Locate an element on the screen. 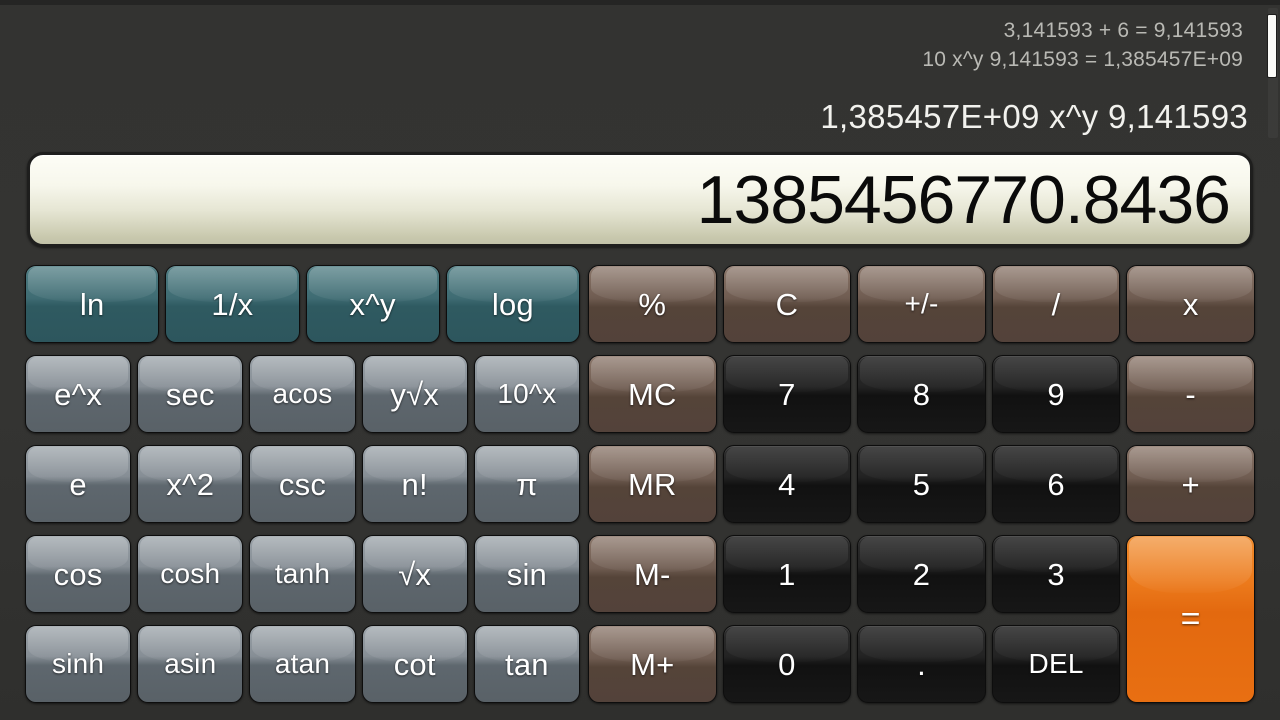  key-pi: π is located at coordinates (526, 484).